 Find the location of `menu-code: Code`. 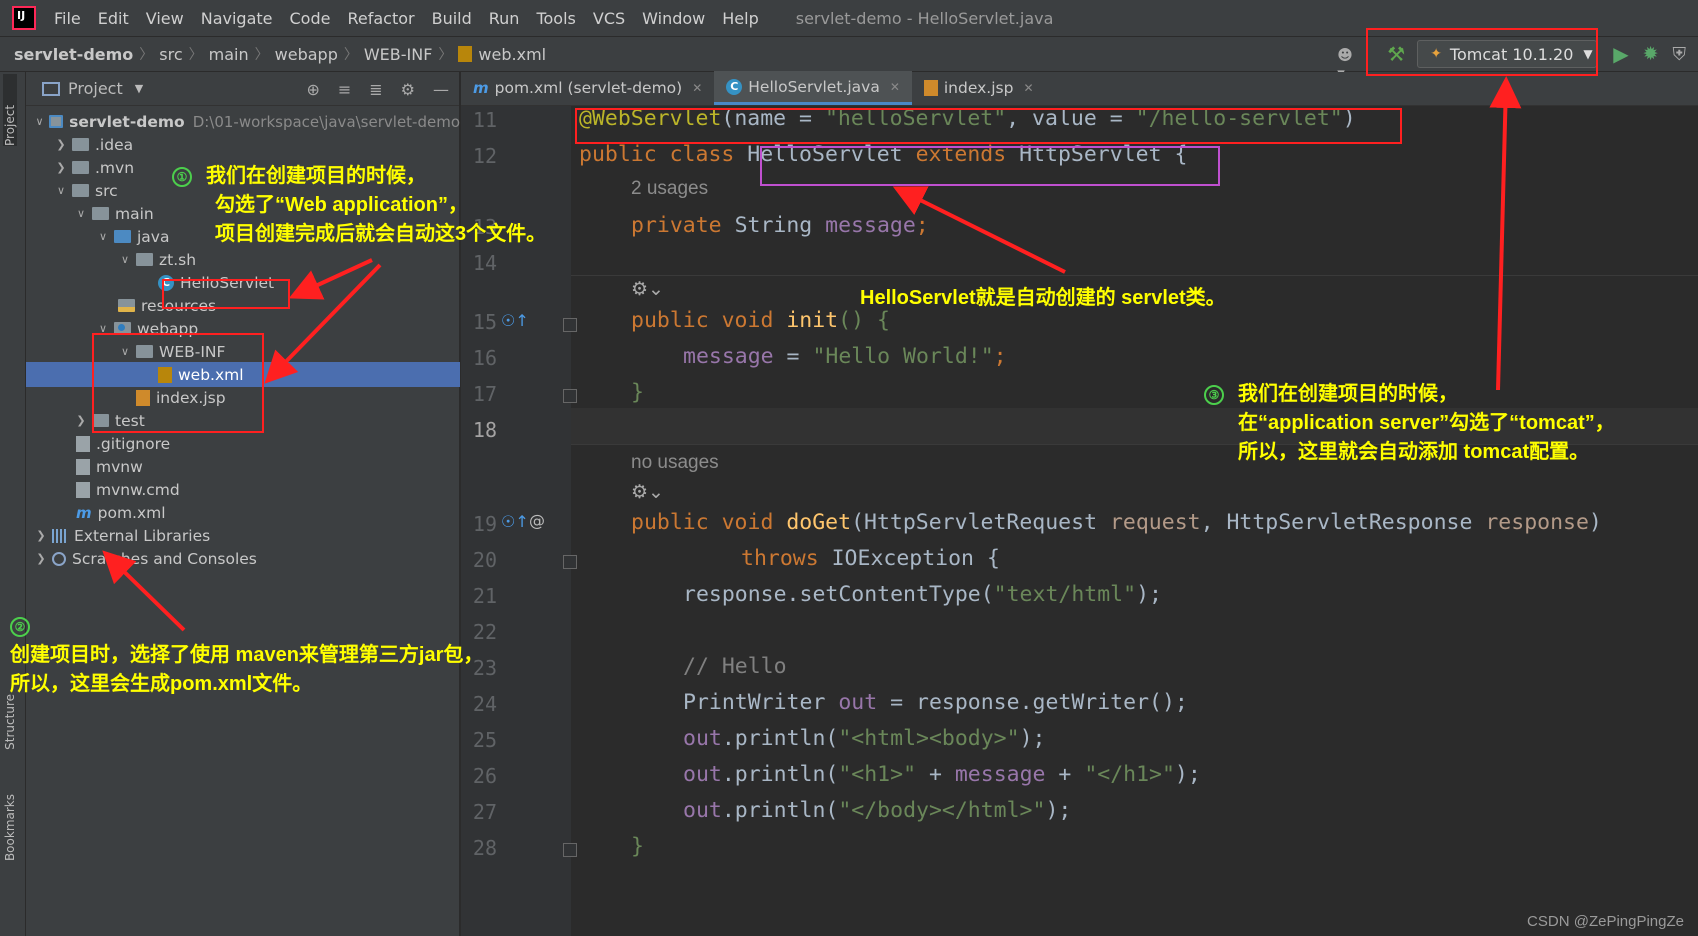

menu-code: Code is located at coordinates (310, 18).